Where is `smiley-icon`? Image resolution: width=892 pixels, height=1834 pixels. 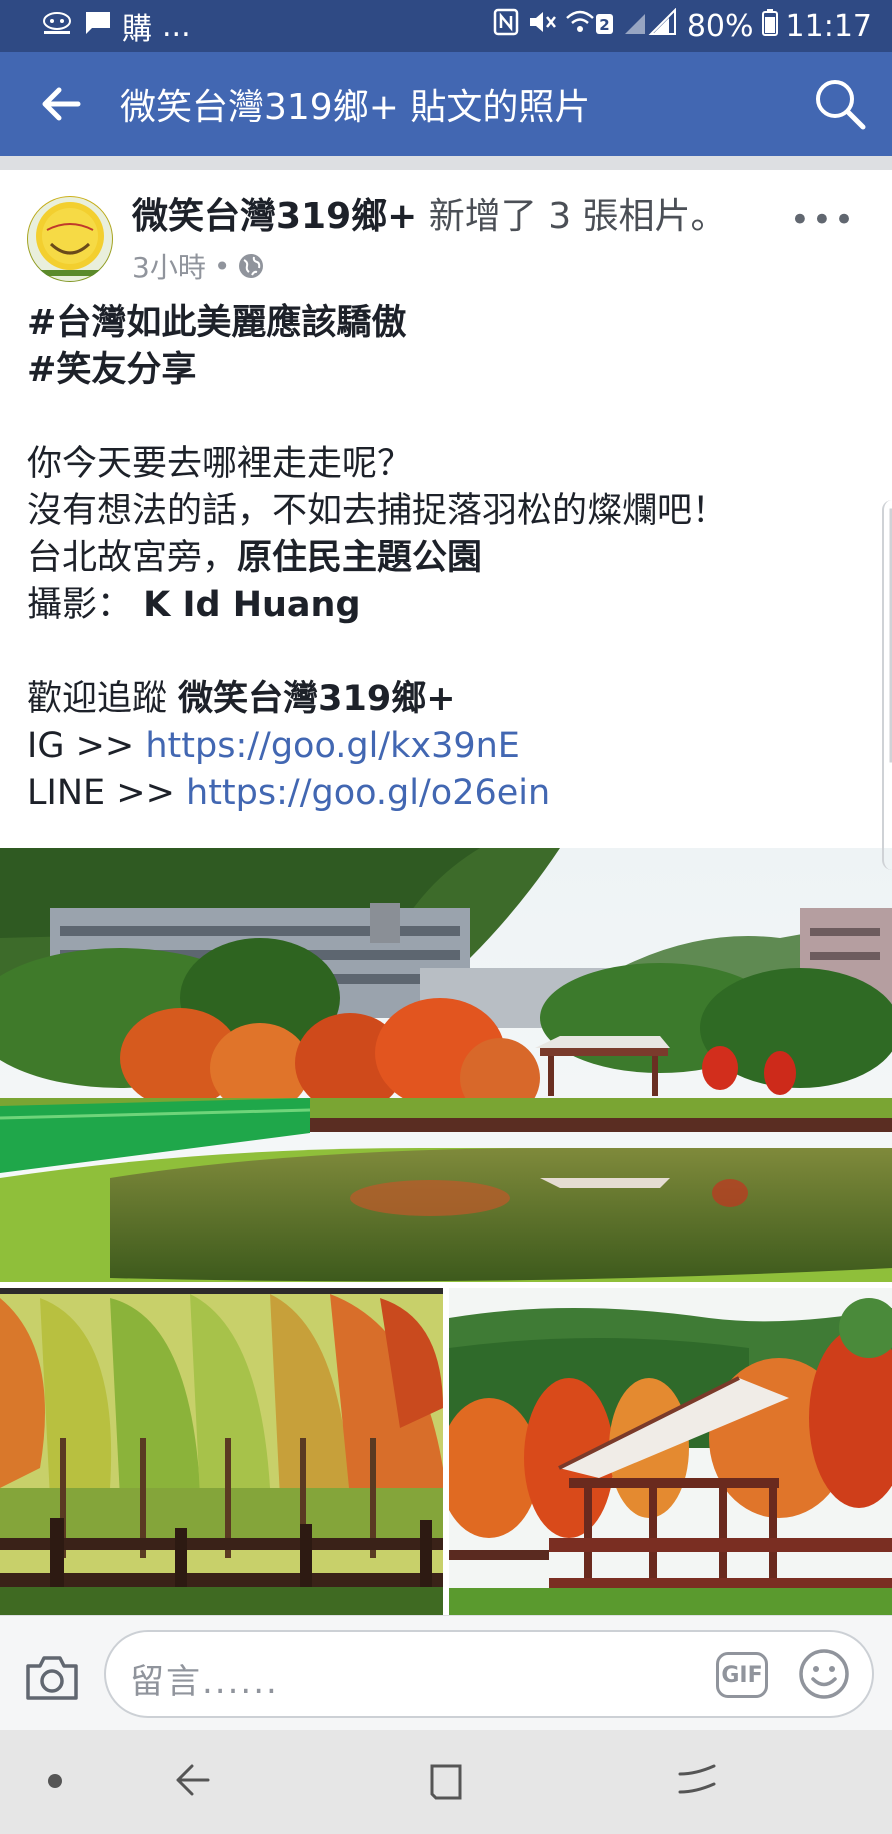
smiley-icon is located at coordinates (824, 1674).